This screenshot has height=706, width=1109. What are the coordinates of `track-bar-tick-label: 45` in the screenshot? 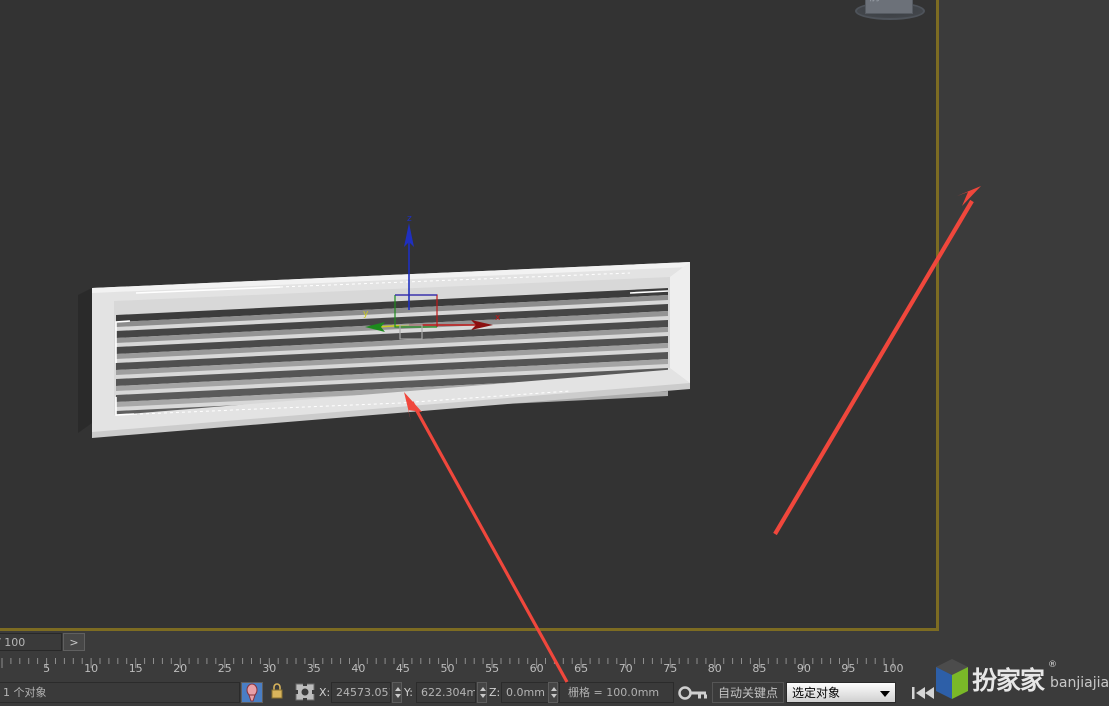 It's located at (402, 668).